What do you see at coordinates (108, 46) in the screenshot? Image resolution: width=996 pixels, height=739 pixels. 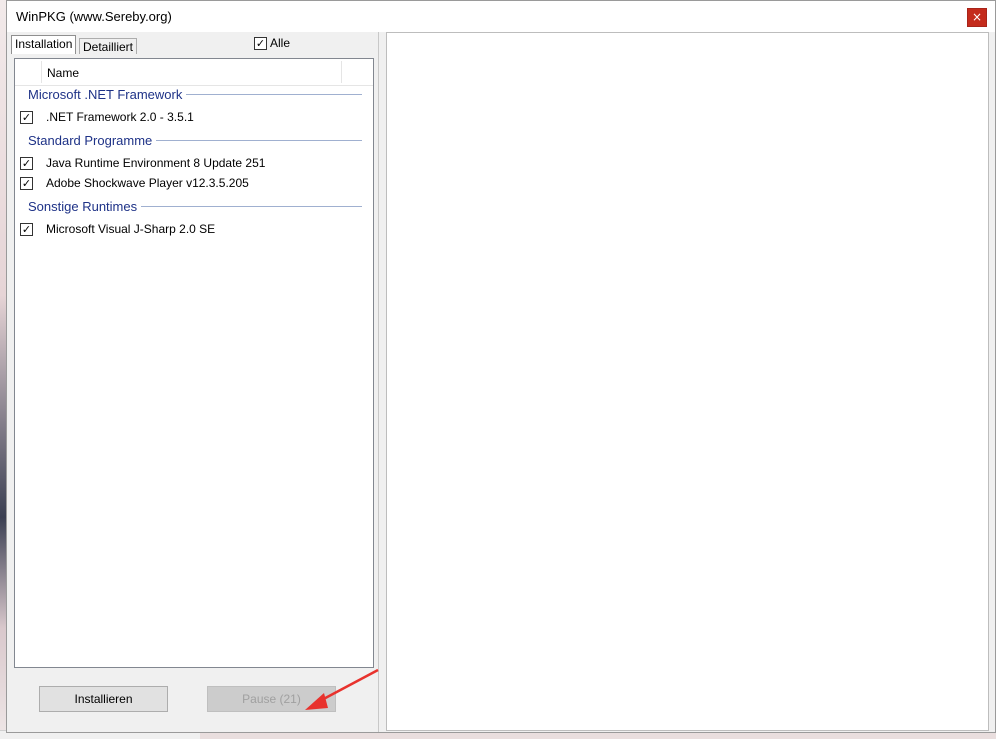 I see `tab-detailliert: Detailliert` at bounding box center [108, 46].